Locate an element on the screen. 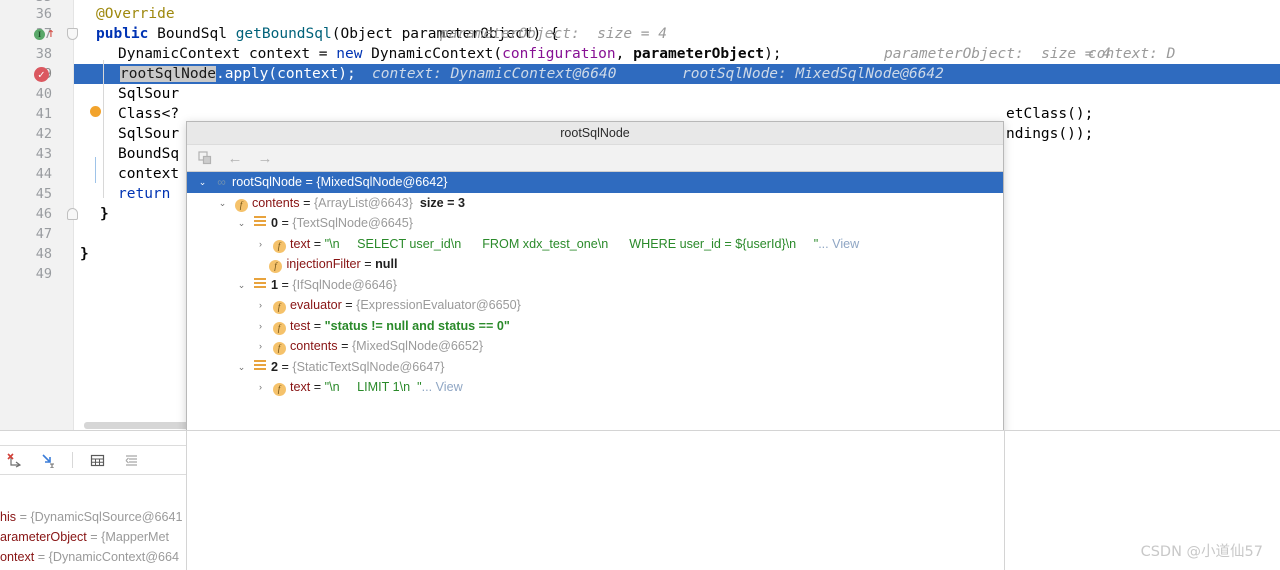  string-part-3: WHERE user_id = ${userId}\n is located at coordinates (713, 243).